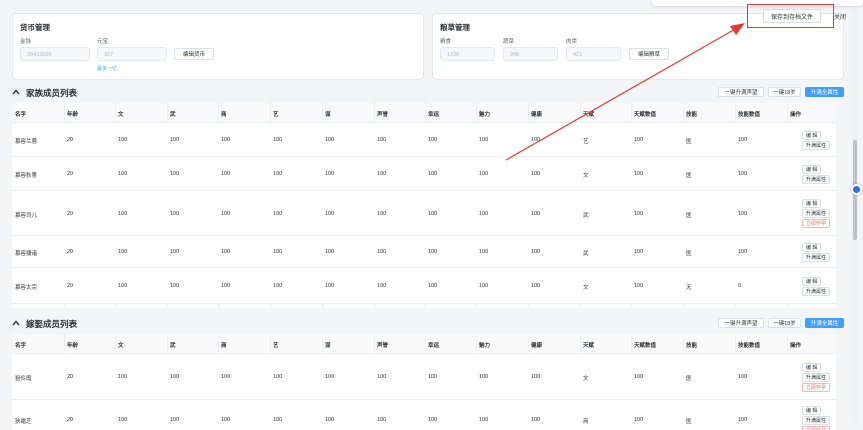 This screenshot has width=863, height=430. I want to click on edit-currency-button: 编辑货币, so click(194, 54).